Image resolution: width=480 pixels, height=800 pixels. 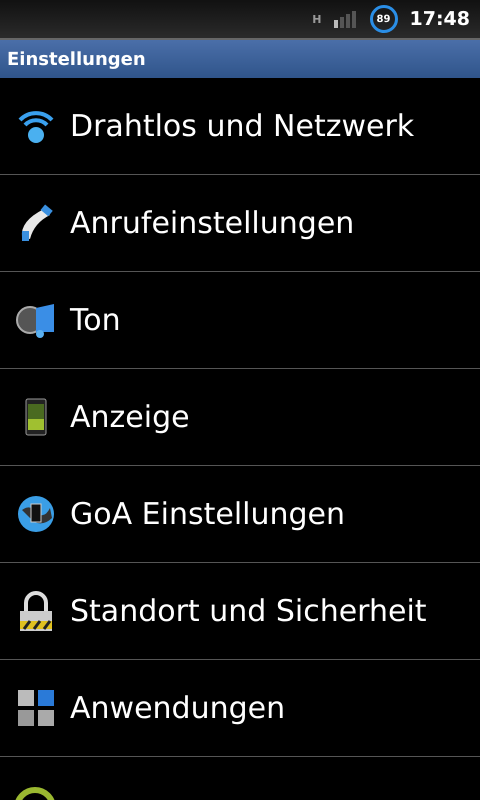 I want to click on item-label: Anwendungen, so click(x=178, y=708).